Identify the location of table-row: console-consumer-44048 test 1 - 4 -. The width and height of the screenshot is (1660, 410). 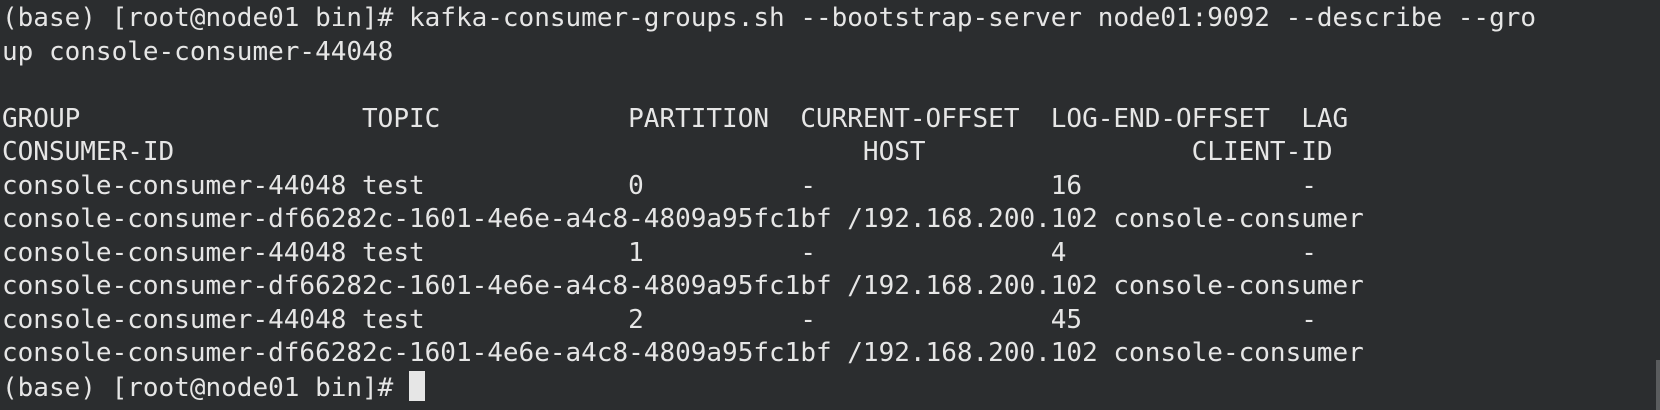
(659, 252).